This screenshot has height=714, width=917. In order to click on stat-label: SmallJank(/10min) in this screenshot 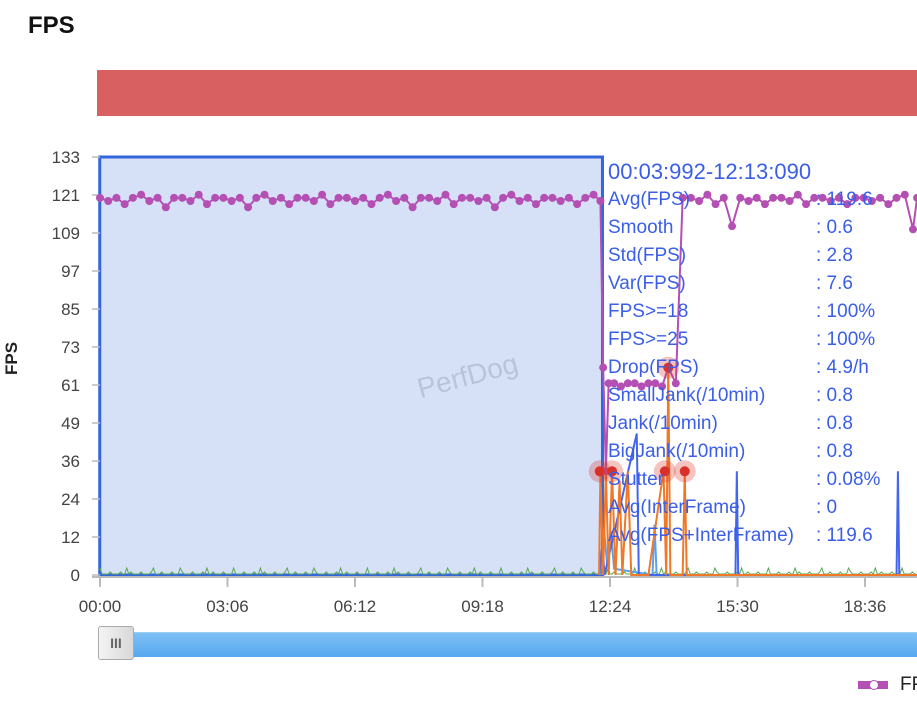, I will do `click(687, 395)`.